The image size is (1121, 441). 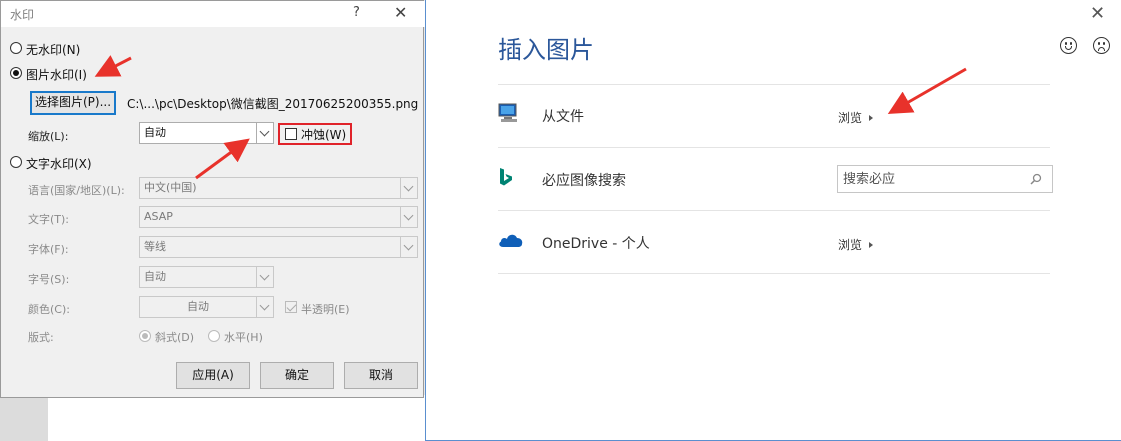 I want to click on radio-diagonal, so click(x=145, y=336).